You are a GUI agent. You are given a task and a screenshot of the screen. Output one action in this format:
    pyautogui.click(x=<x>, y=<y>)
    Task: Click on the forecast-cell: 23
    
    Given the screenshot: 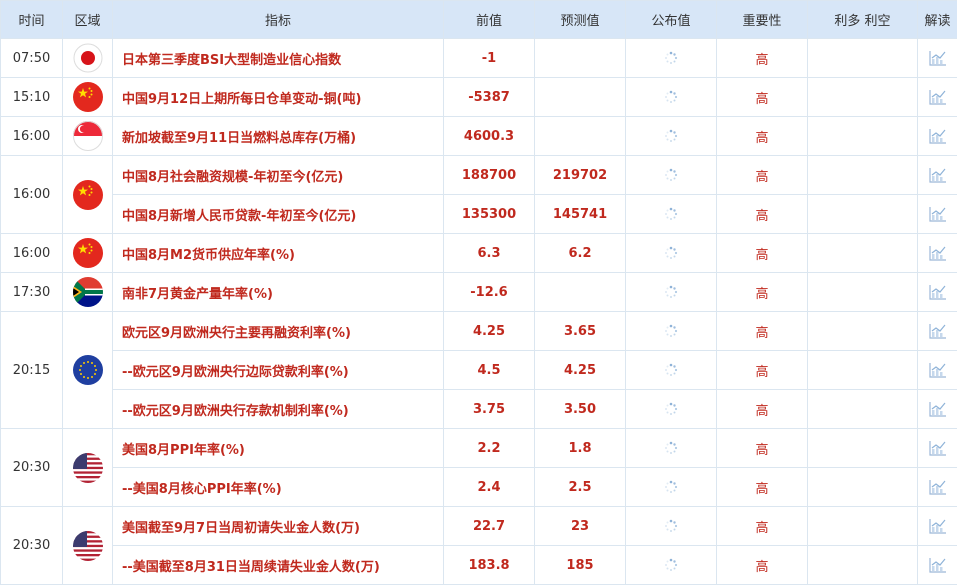 What is the action you would take?
    pyautogui.click(x=580, y=526)
    